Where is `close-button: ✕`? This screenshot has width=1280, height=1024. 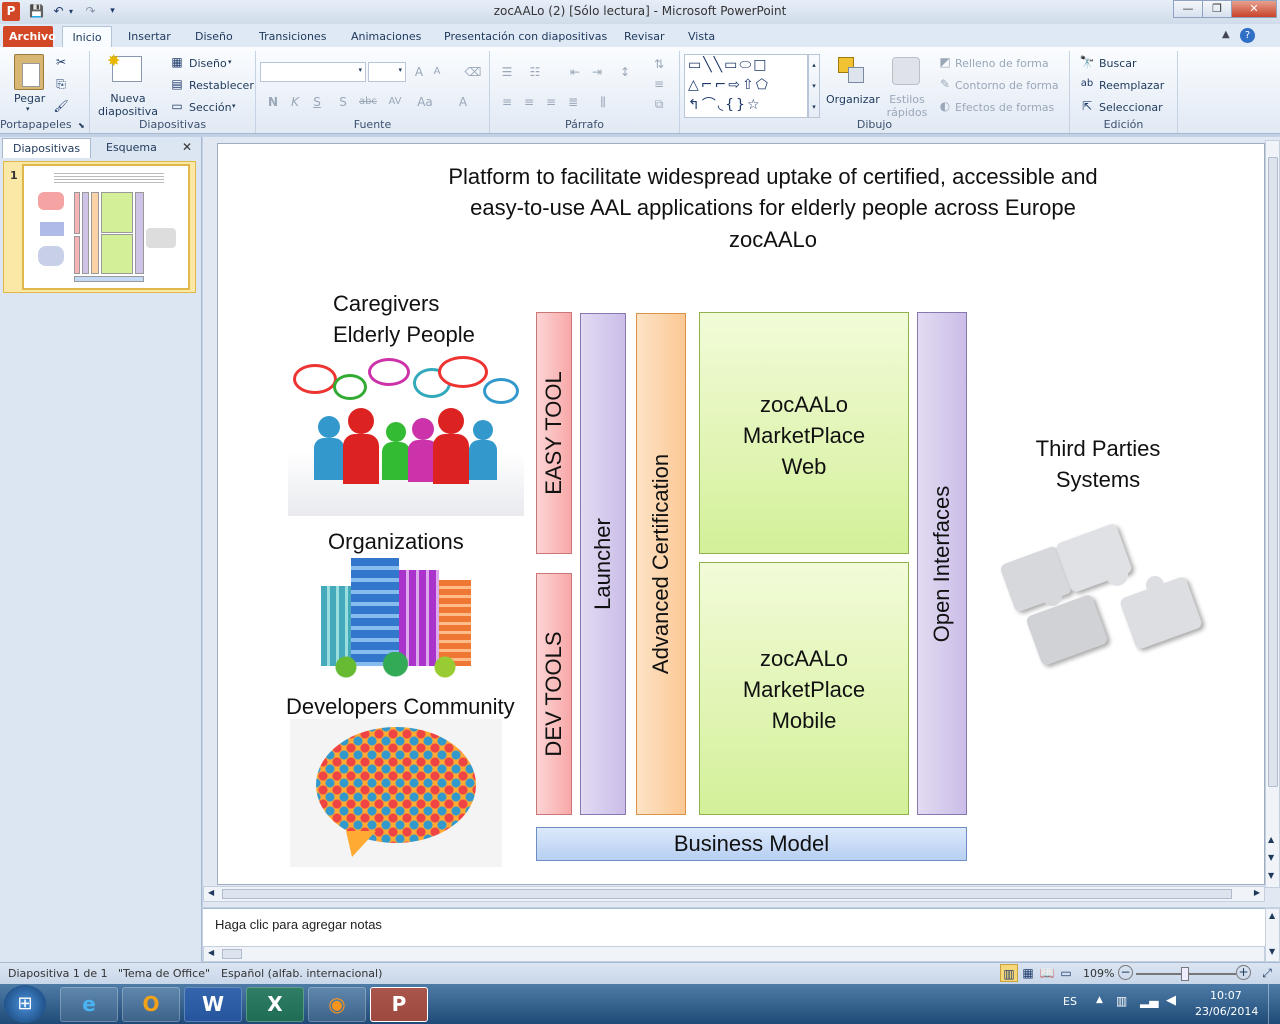
close-button: ✕ is located at coordinates (1254, 9).